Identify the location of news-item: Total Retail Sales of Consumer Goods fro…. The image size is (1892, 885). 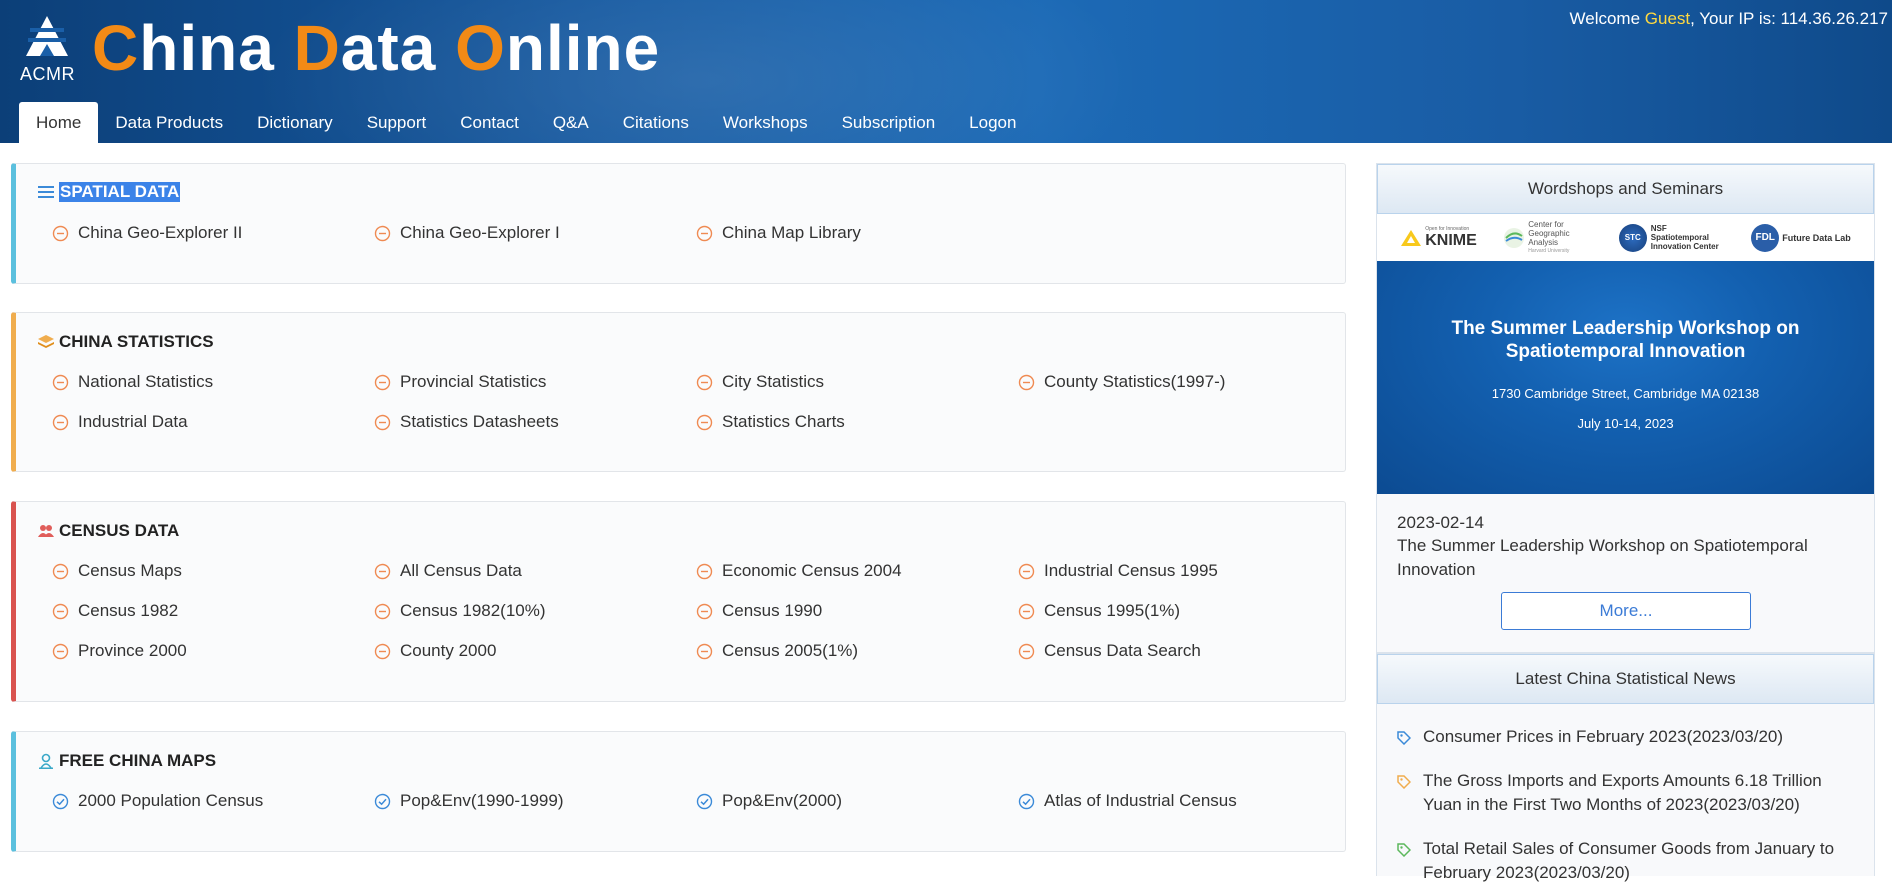
(1629, 861).